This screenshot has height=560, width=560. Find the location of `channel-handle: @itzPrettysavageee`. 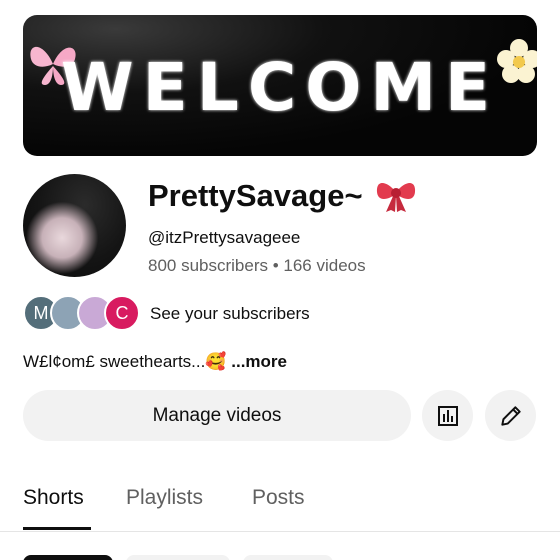

channel-handle: @itzPrettysavageee is located at coordinates (224, 237).